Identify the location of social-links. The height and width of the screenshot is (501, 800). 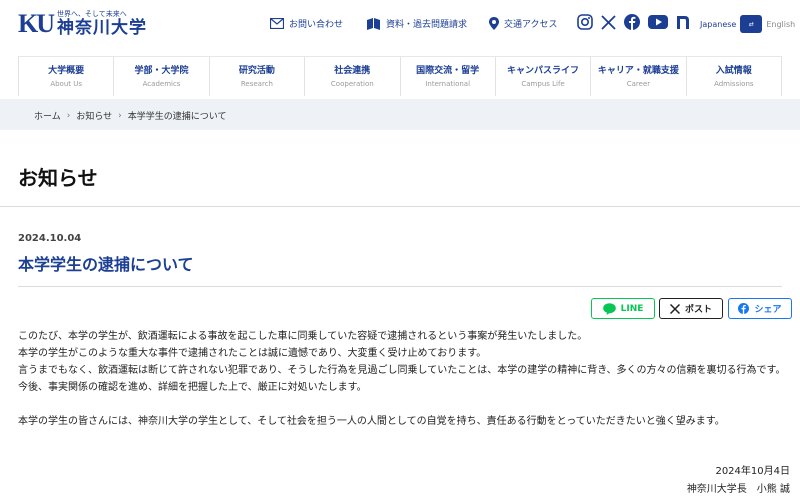
(633, 22).